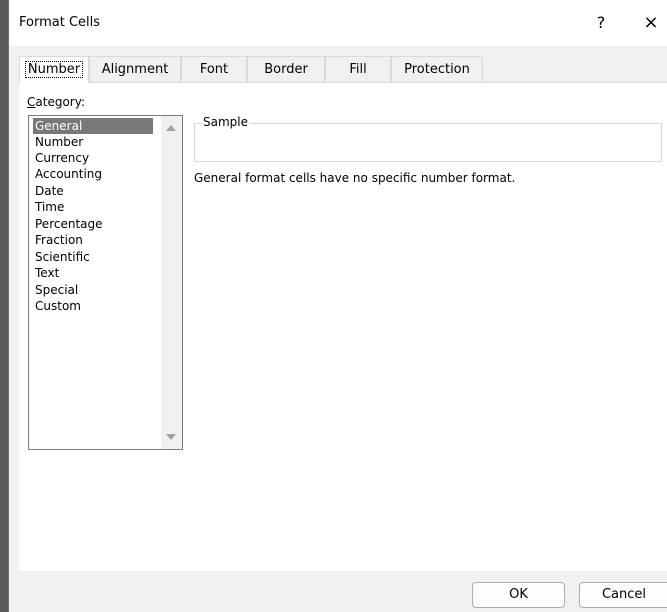  What do you see at coordinates (93, 191) in the screenshot?
I see `list-item: Date` at bounding box center [93, 191].